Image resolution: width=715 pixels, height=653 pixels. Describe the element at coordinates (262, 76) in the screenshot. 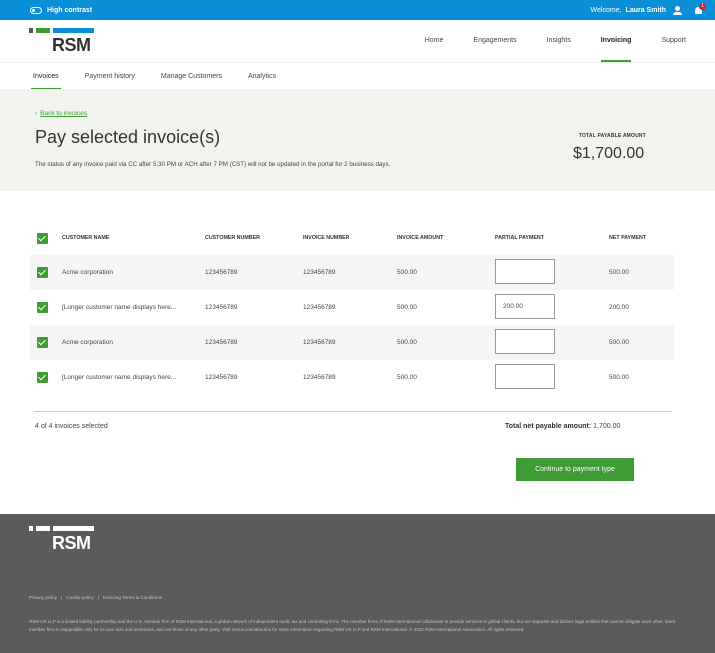

I see `tab-analytics: Analytics` at that location.